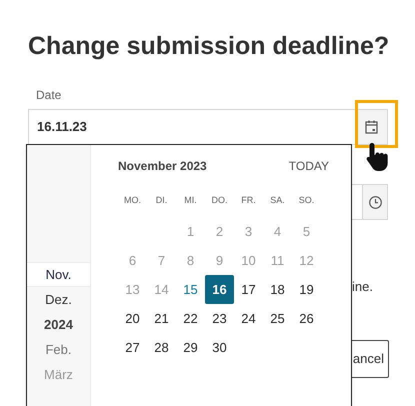 Image resolution: width=415 pixels, height=406 pixels. I want to click on calendar-day: 26, so click(306, 318).